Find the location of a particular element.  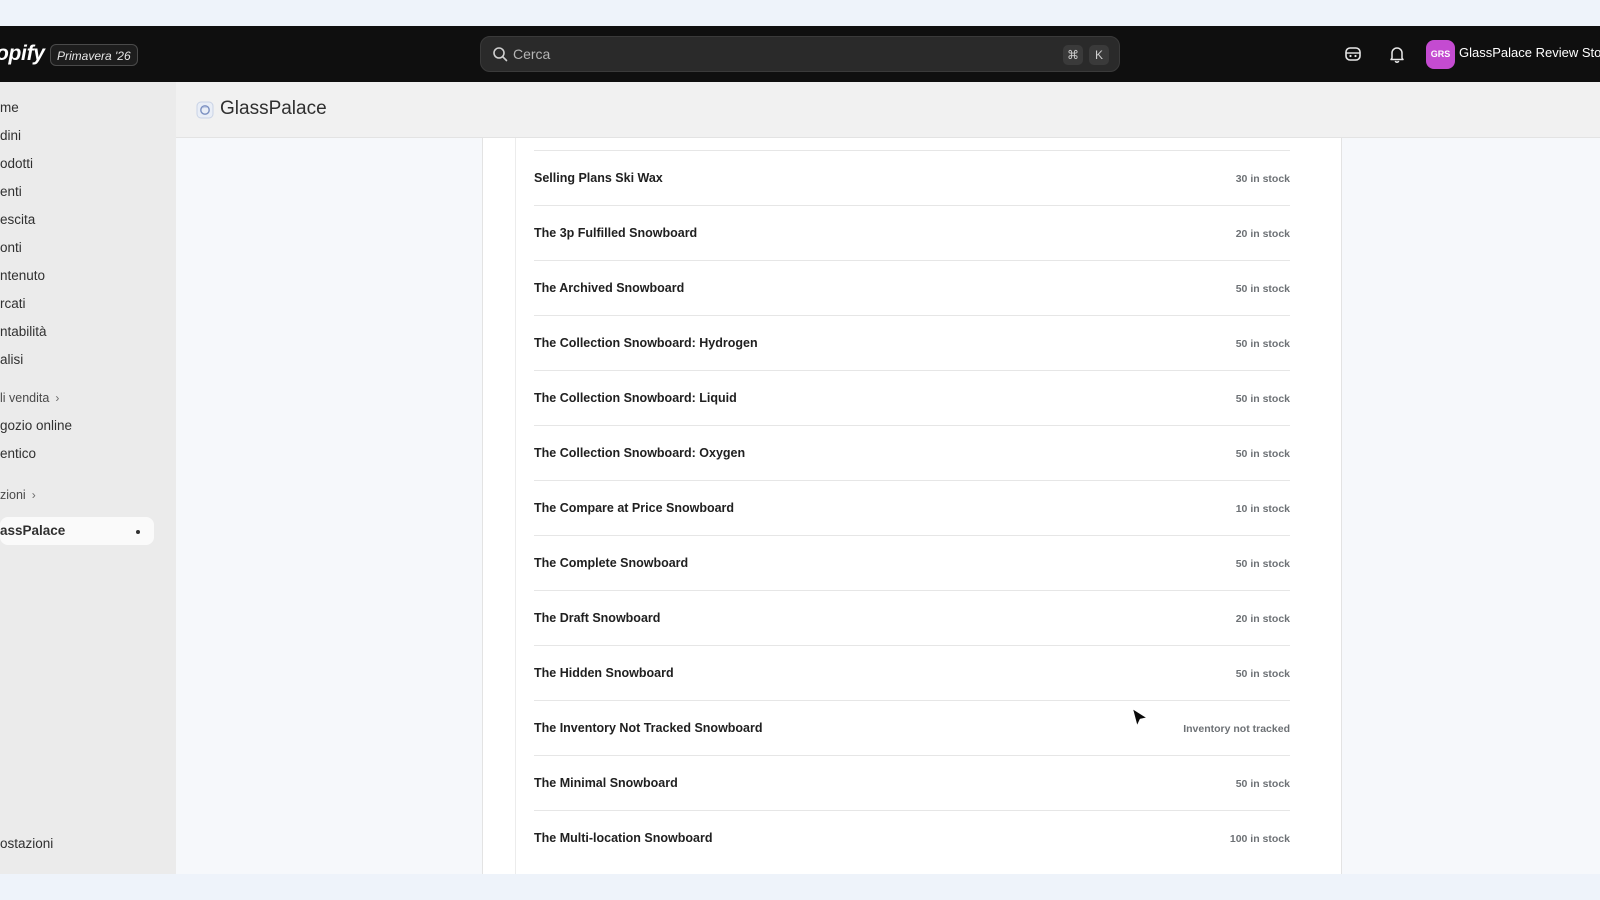

sidebar-sales-channels-header: li vendita › is located at coordinates (29, 398).